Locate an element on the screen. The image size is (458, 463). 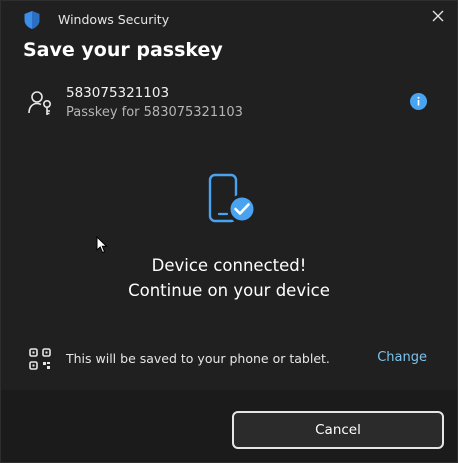
title-bar: Windows Security is located at coordinates (229, 19).